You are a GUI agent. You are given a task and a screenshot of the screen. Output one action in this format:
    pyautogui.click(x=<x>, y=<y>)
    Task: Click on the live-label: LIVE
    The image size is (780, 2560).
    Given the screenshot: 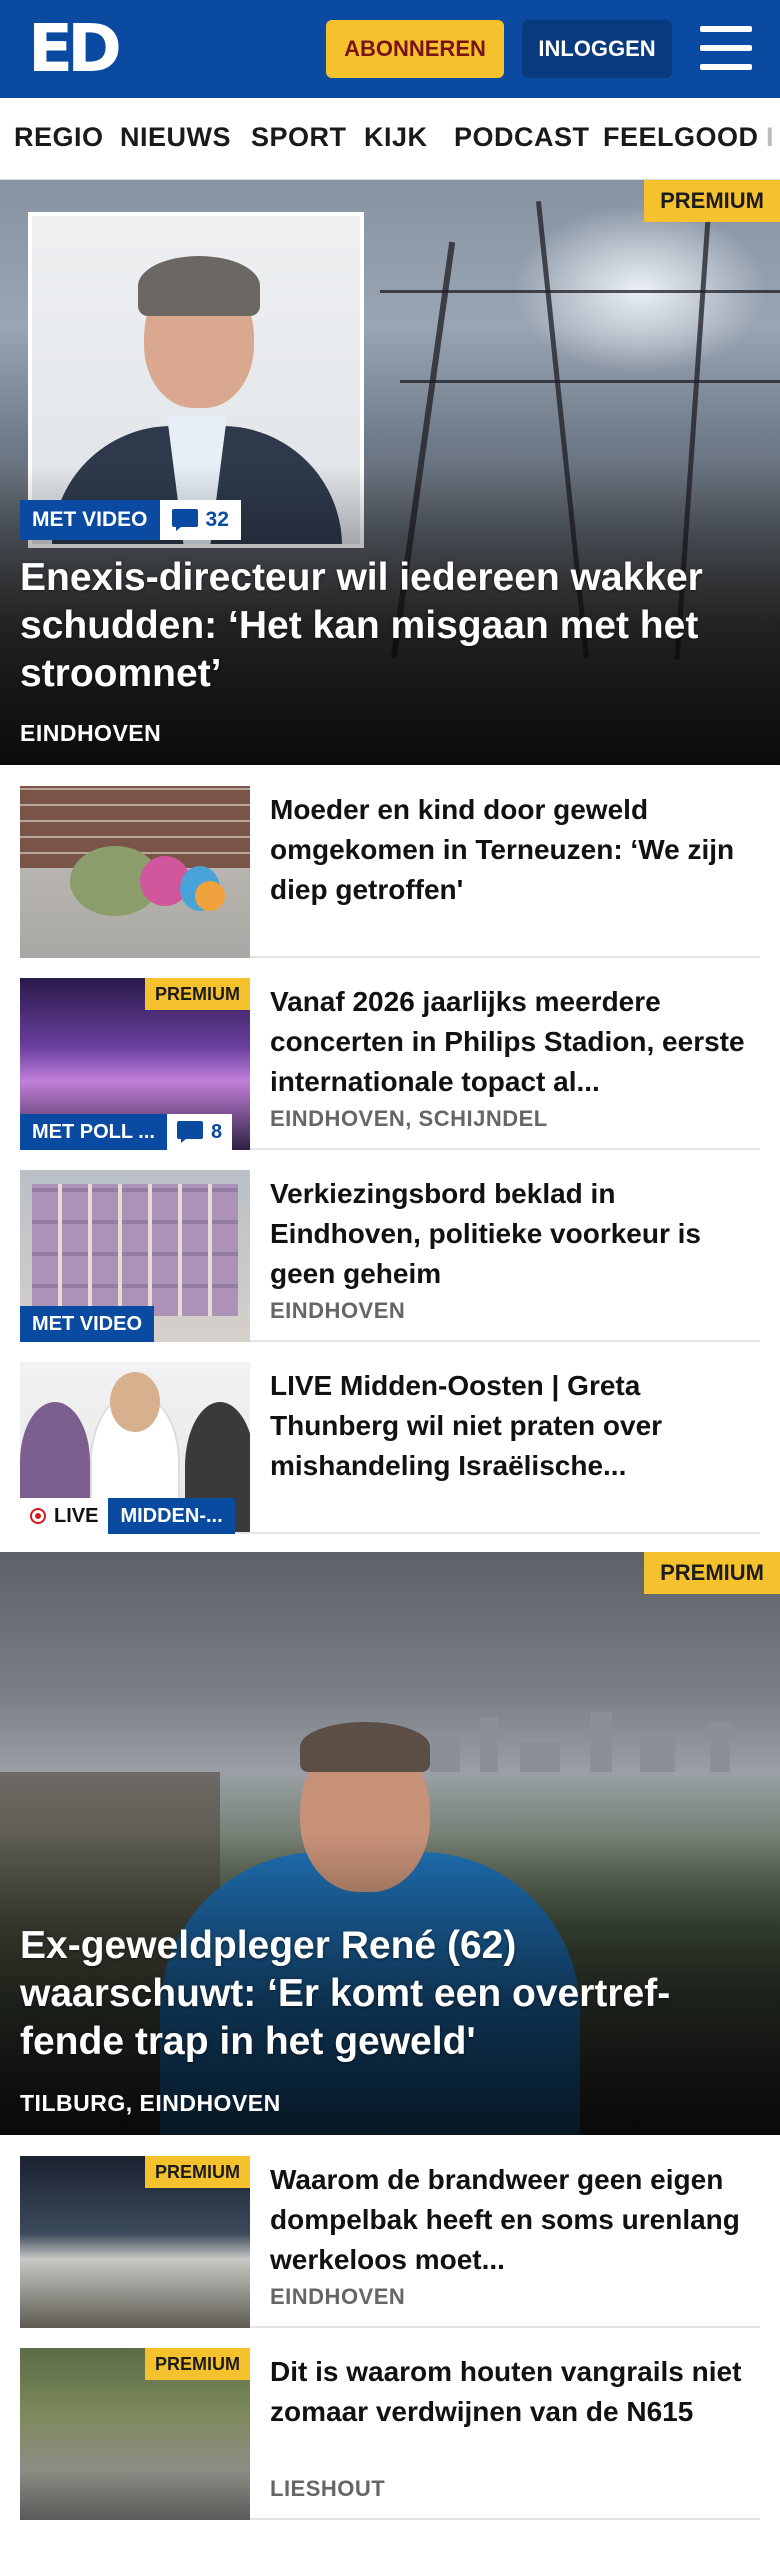 What is the action you would take?
    pyautogui.click(x=76, y=1515)
    